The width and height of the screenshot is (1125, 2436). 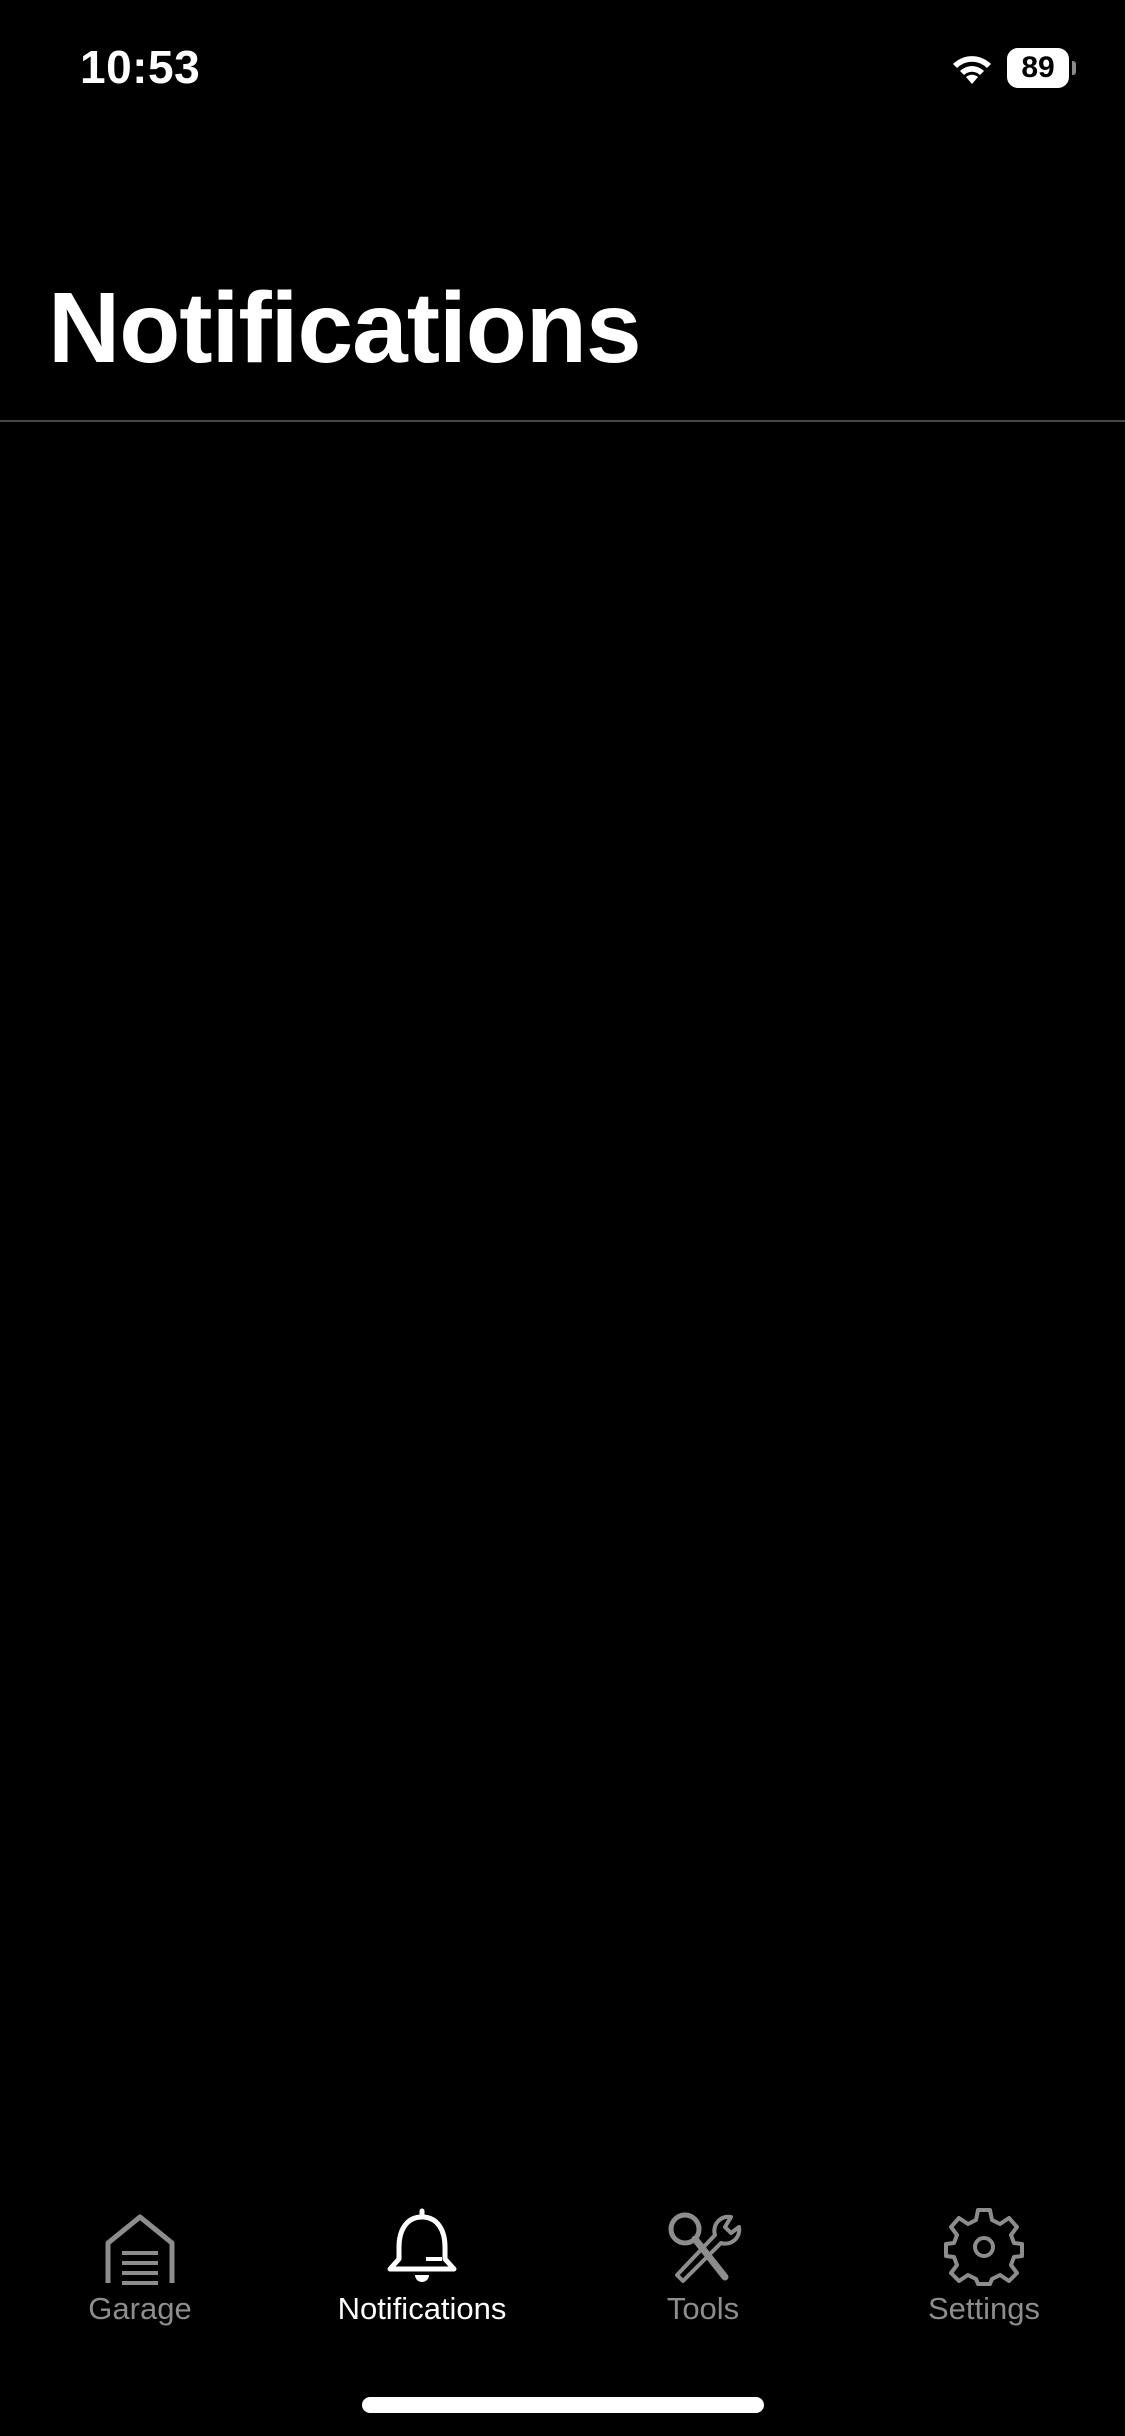 I want to click on tab-label: Garage, so click(x=140, y=2308).